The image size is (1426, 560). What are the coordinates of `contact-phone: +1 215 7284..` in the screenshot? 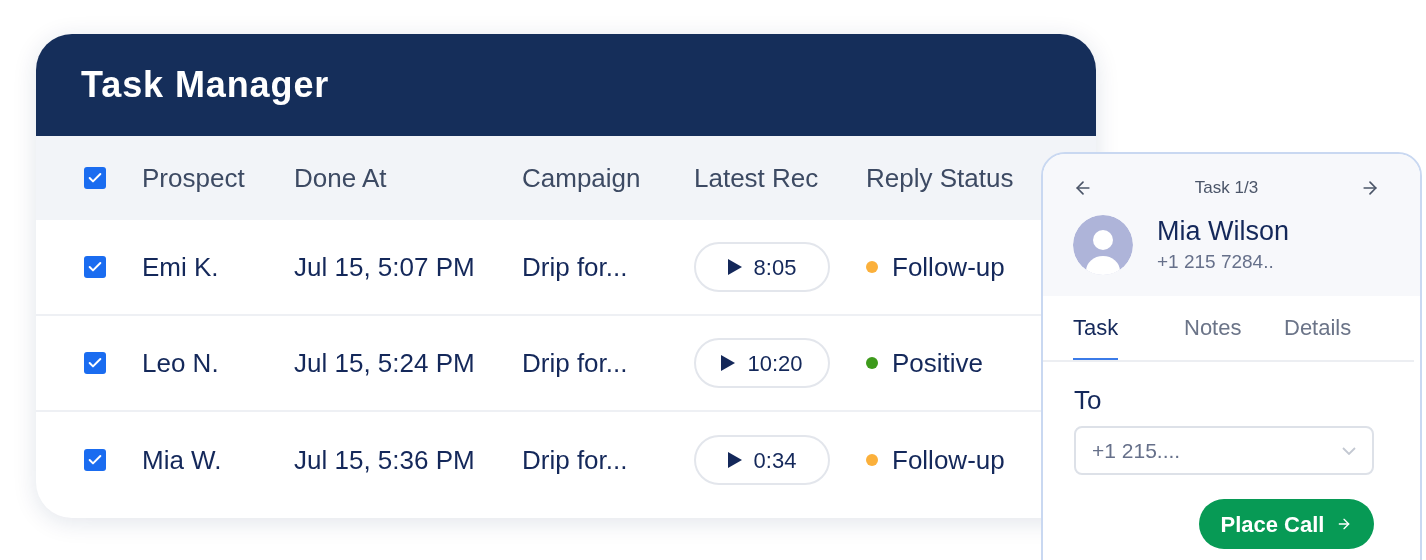 It's located at (1216, 262).